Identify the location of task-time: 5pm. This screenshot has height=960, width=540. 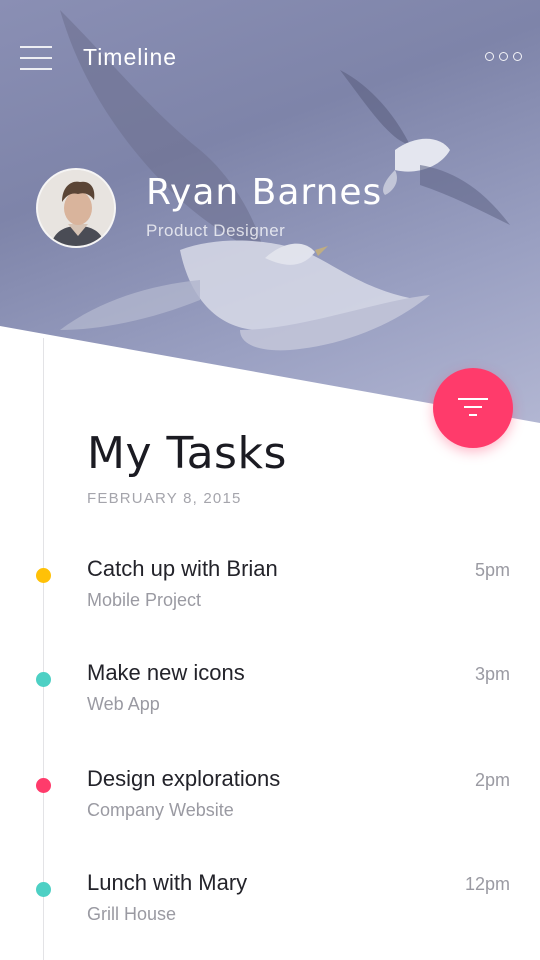
(492, 570).